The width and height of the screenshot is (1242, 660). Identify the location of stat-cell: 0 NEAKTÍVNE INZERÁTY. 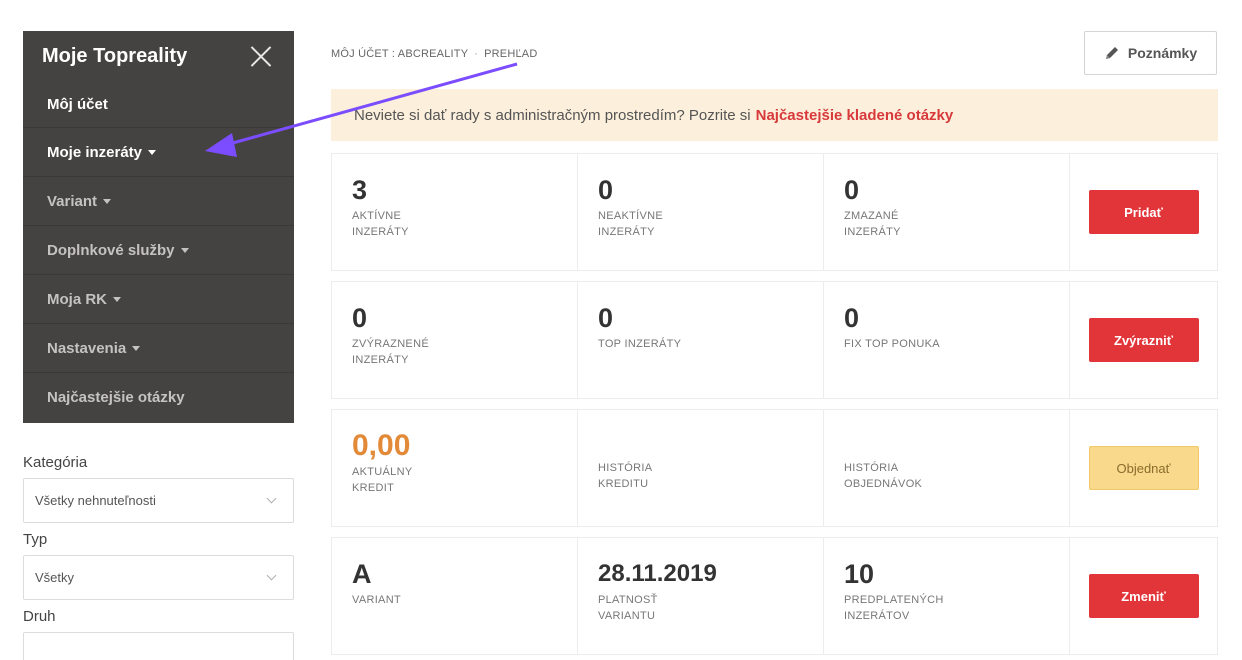
(701, 212).